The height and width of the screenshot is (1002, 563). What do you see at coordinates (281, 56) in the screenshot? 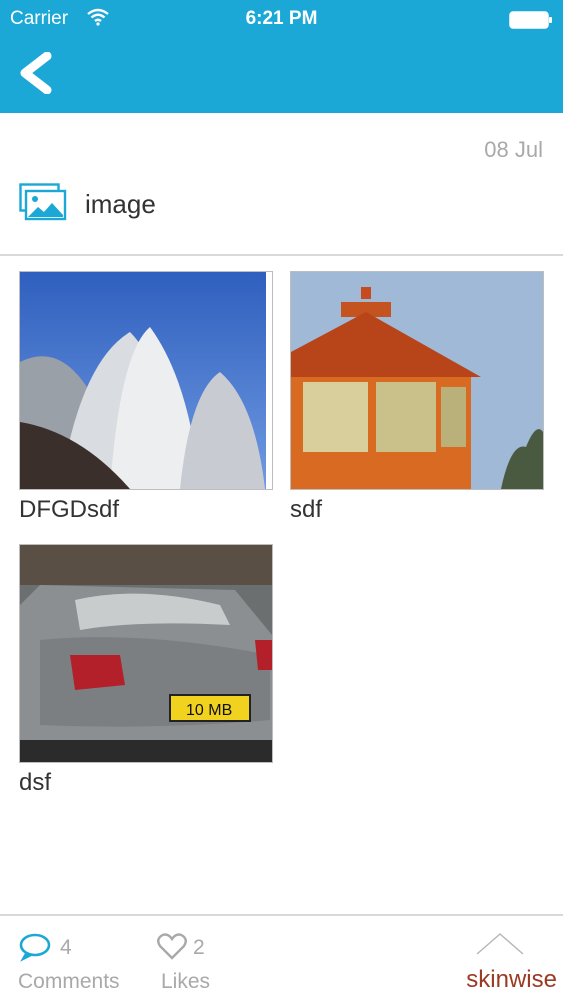
I see `nav-header: Carrier 6:21 PM` at bounding box center [281, 56].